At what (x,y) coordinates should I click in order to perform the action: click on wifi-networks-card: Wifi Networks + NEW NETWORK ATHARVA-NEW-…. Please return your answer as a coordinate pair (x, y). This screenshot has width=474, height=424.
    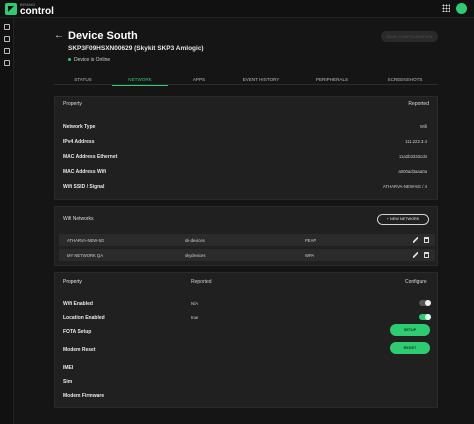
    Looking at the image, I should click on (246, 236).